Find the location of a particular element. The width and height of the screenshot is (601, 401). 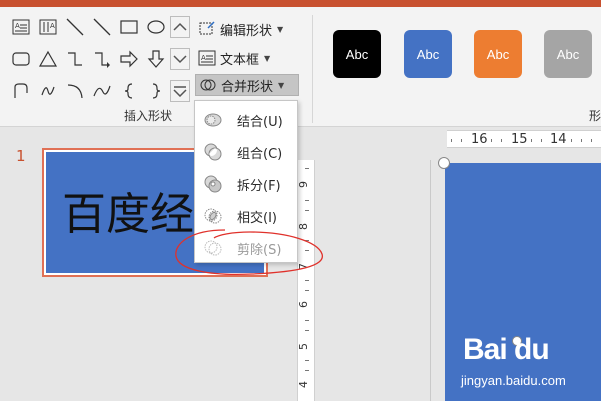

vruler-label: 4 is located at coordinates (303, 384).